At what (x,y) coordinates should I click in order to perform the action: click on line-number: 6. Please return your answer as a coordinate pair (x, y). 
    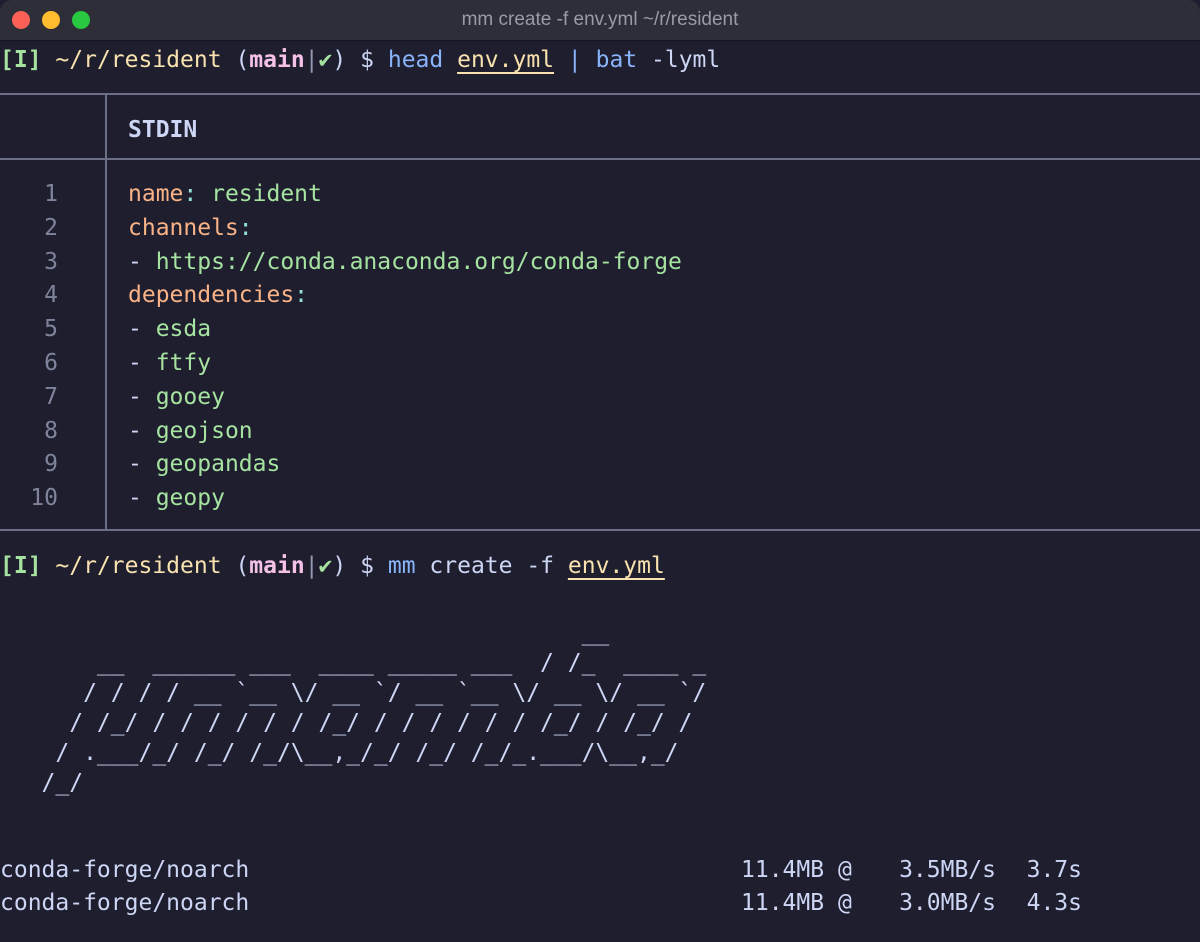
    Looking at the image, I should click on (51, 363).